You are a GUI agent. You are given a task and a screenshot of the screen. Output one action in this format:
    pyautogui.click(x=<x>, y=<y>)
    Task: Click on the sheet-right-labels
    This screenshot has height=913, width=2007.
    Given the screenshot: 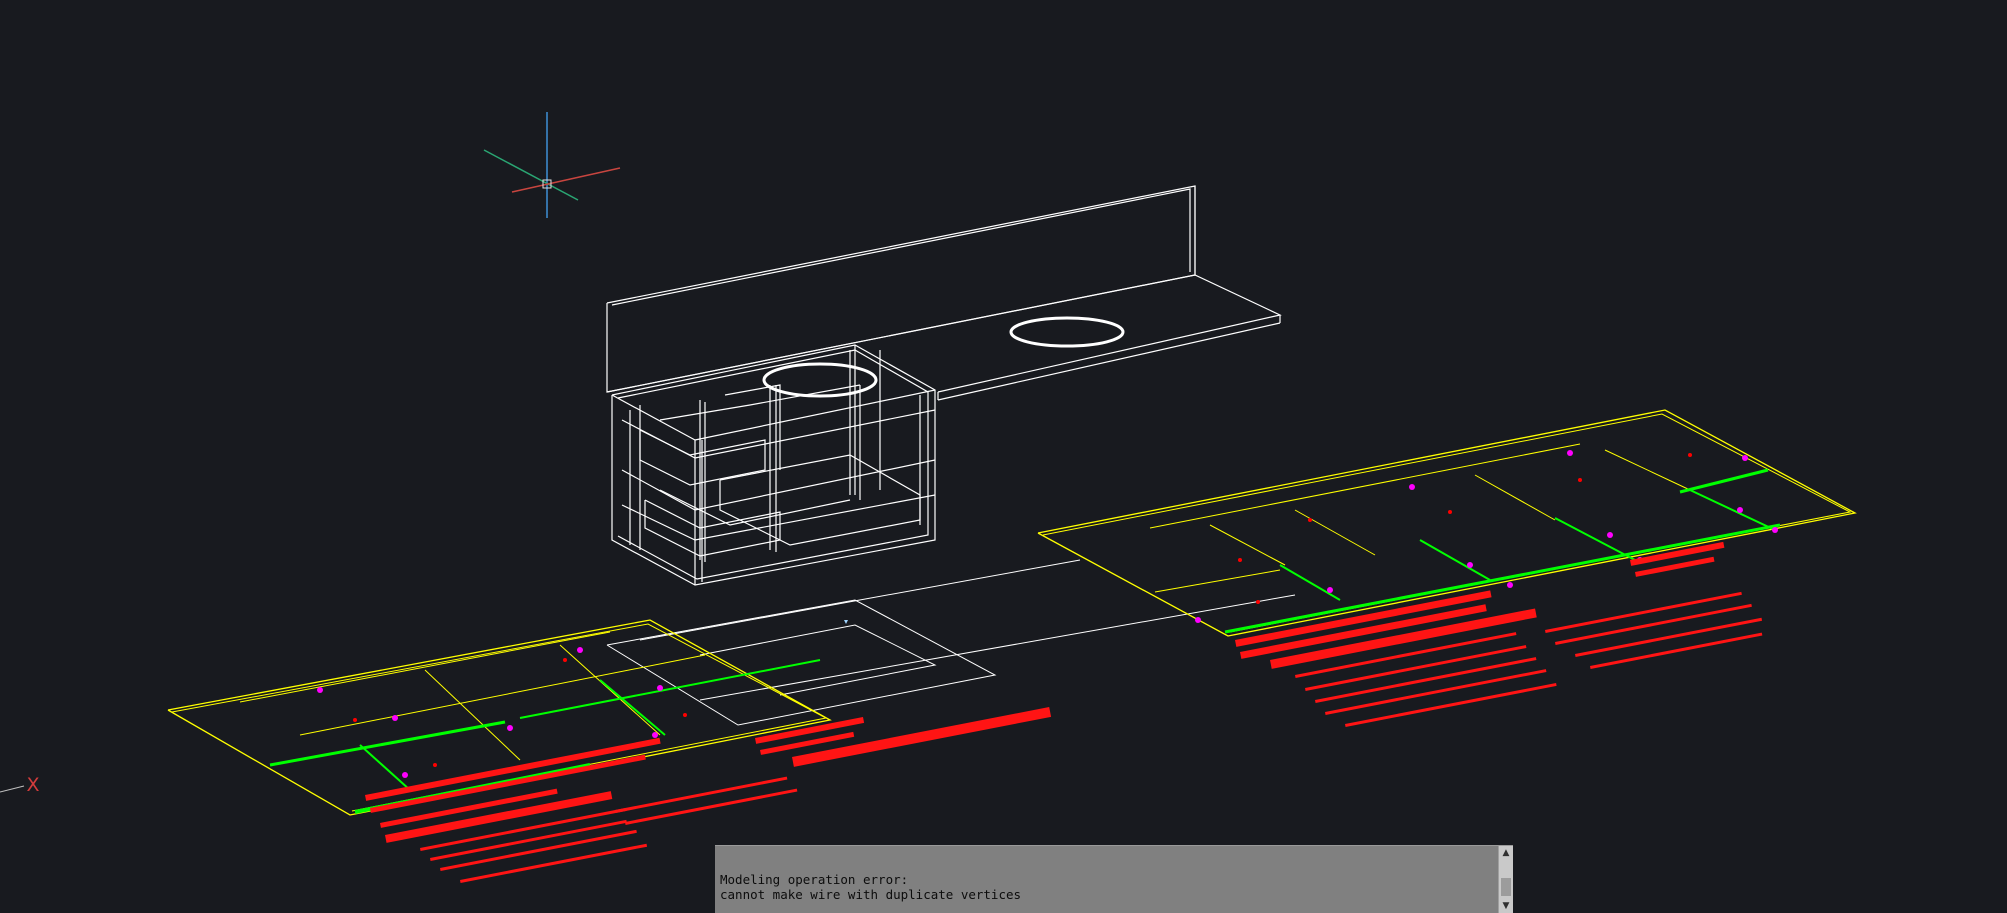 What is the action you would take?
    pyautogui.click(x=1499, y=634)
    